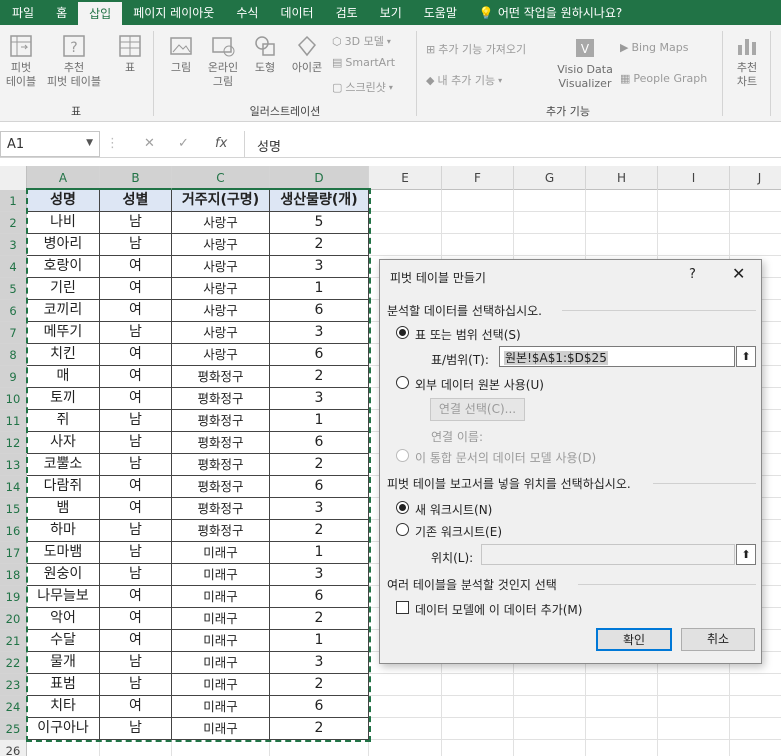  What do you see at coordinates (319, 201) in the screenshot?
I see `header-cell: 생산물량(개)` at bounding box center [319, 201].